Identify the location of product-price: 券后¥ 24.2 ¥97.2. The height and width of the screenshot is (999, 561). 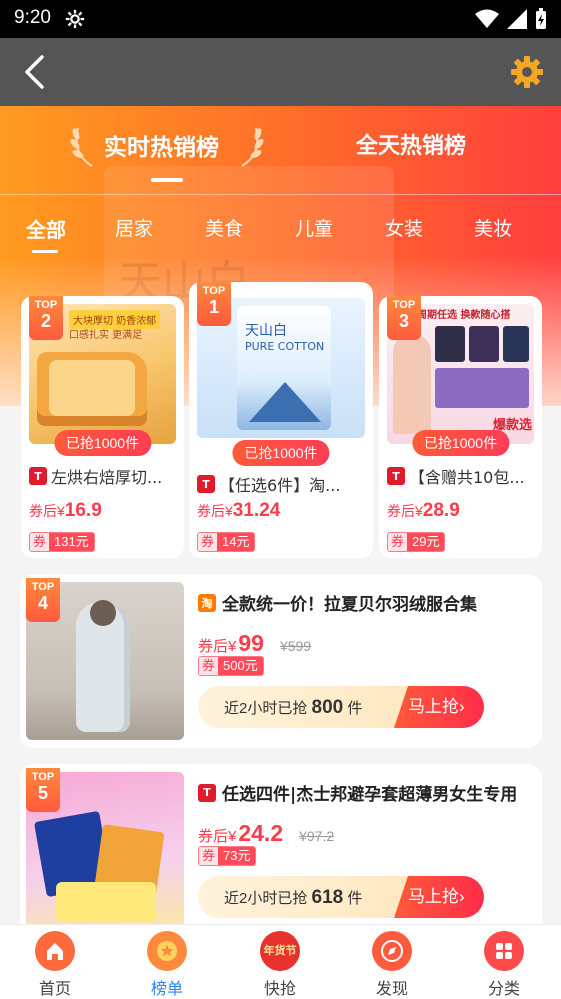
(266, 833).